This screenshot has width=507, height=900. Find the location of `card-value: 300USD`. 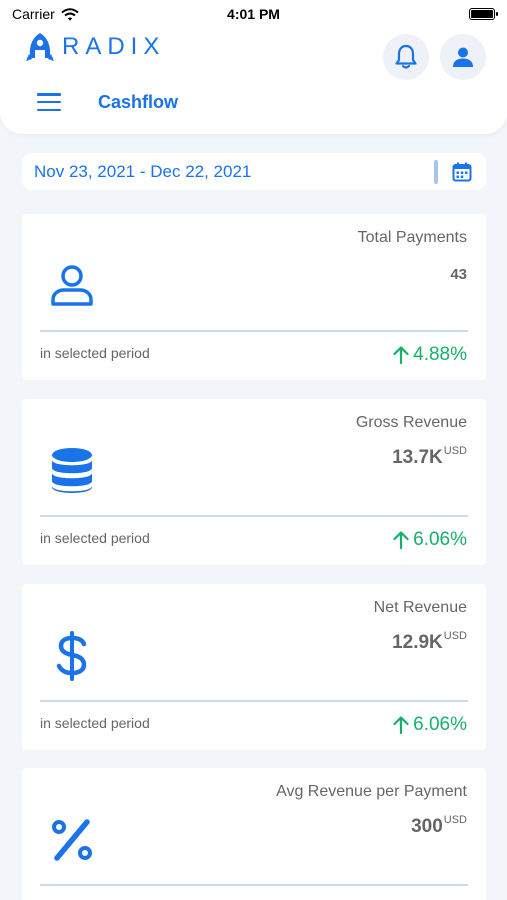

card-value: 300USD is located at coordinates (439, 825).